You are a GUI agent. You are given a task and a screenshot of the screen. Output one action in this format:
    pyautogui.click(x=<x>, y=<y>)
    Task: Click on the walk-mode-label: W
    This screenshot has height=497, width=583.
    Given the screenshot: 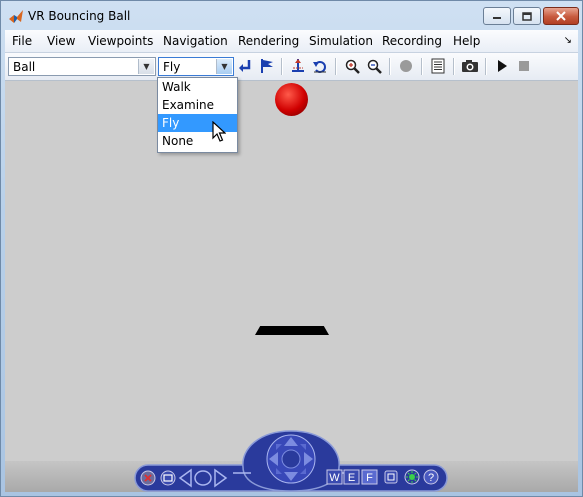 What is the action you would take?
    pyautogui.click(x=334, y=478)
    